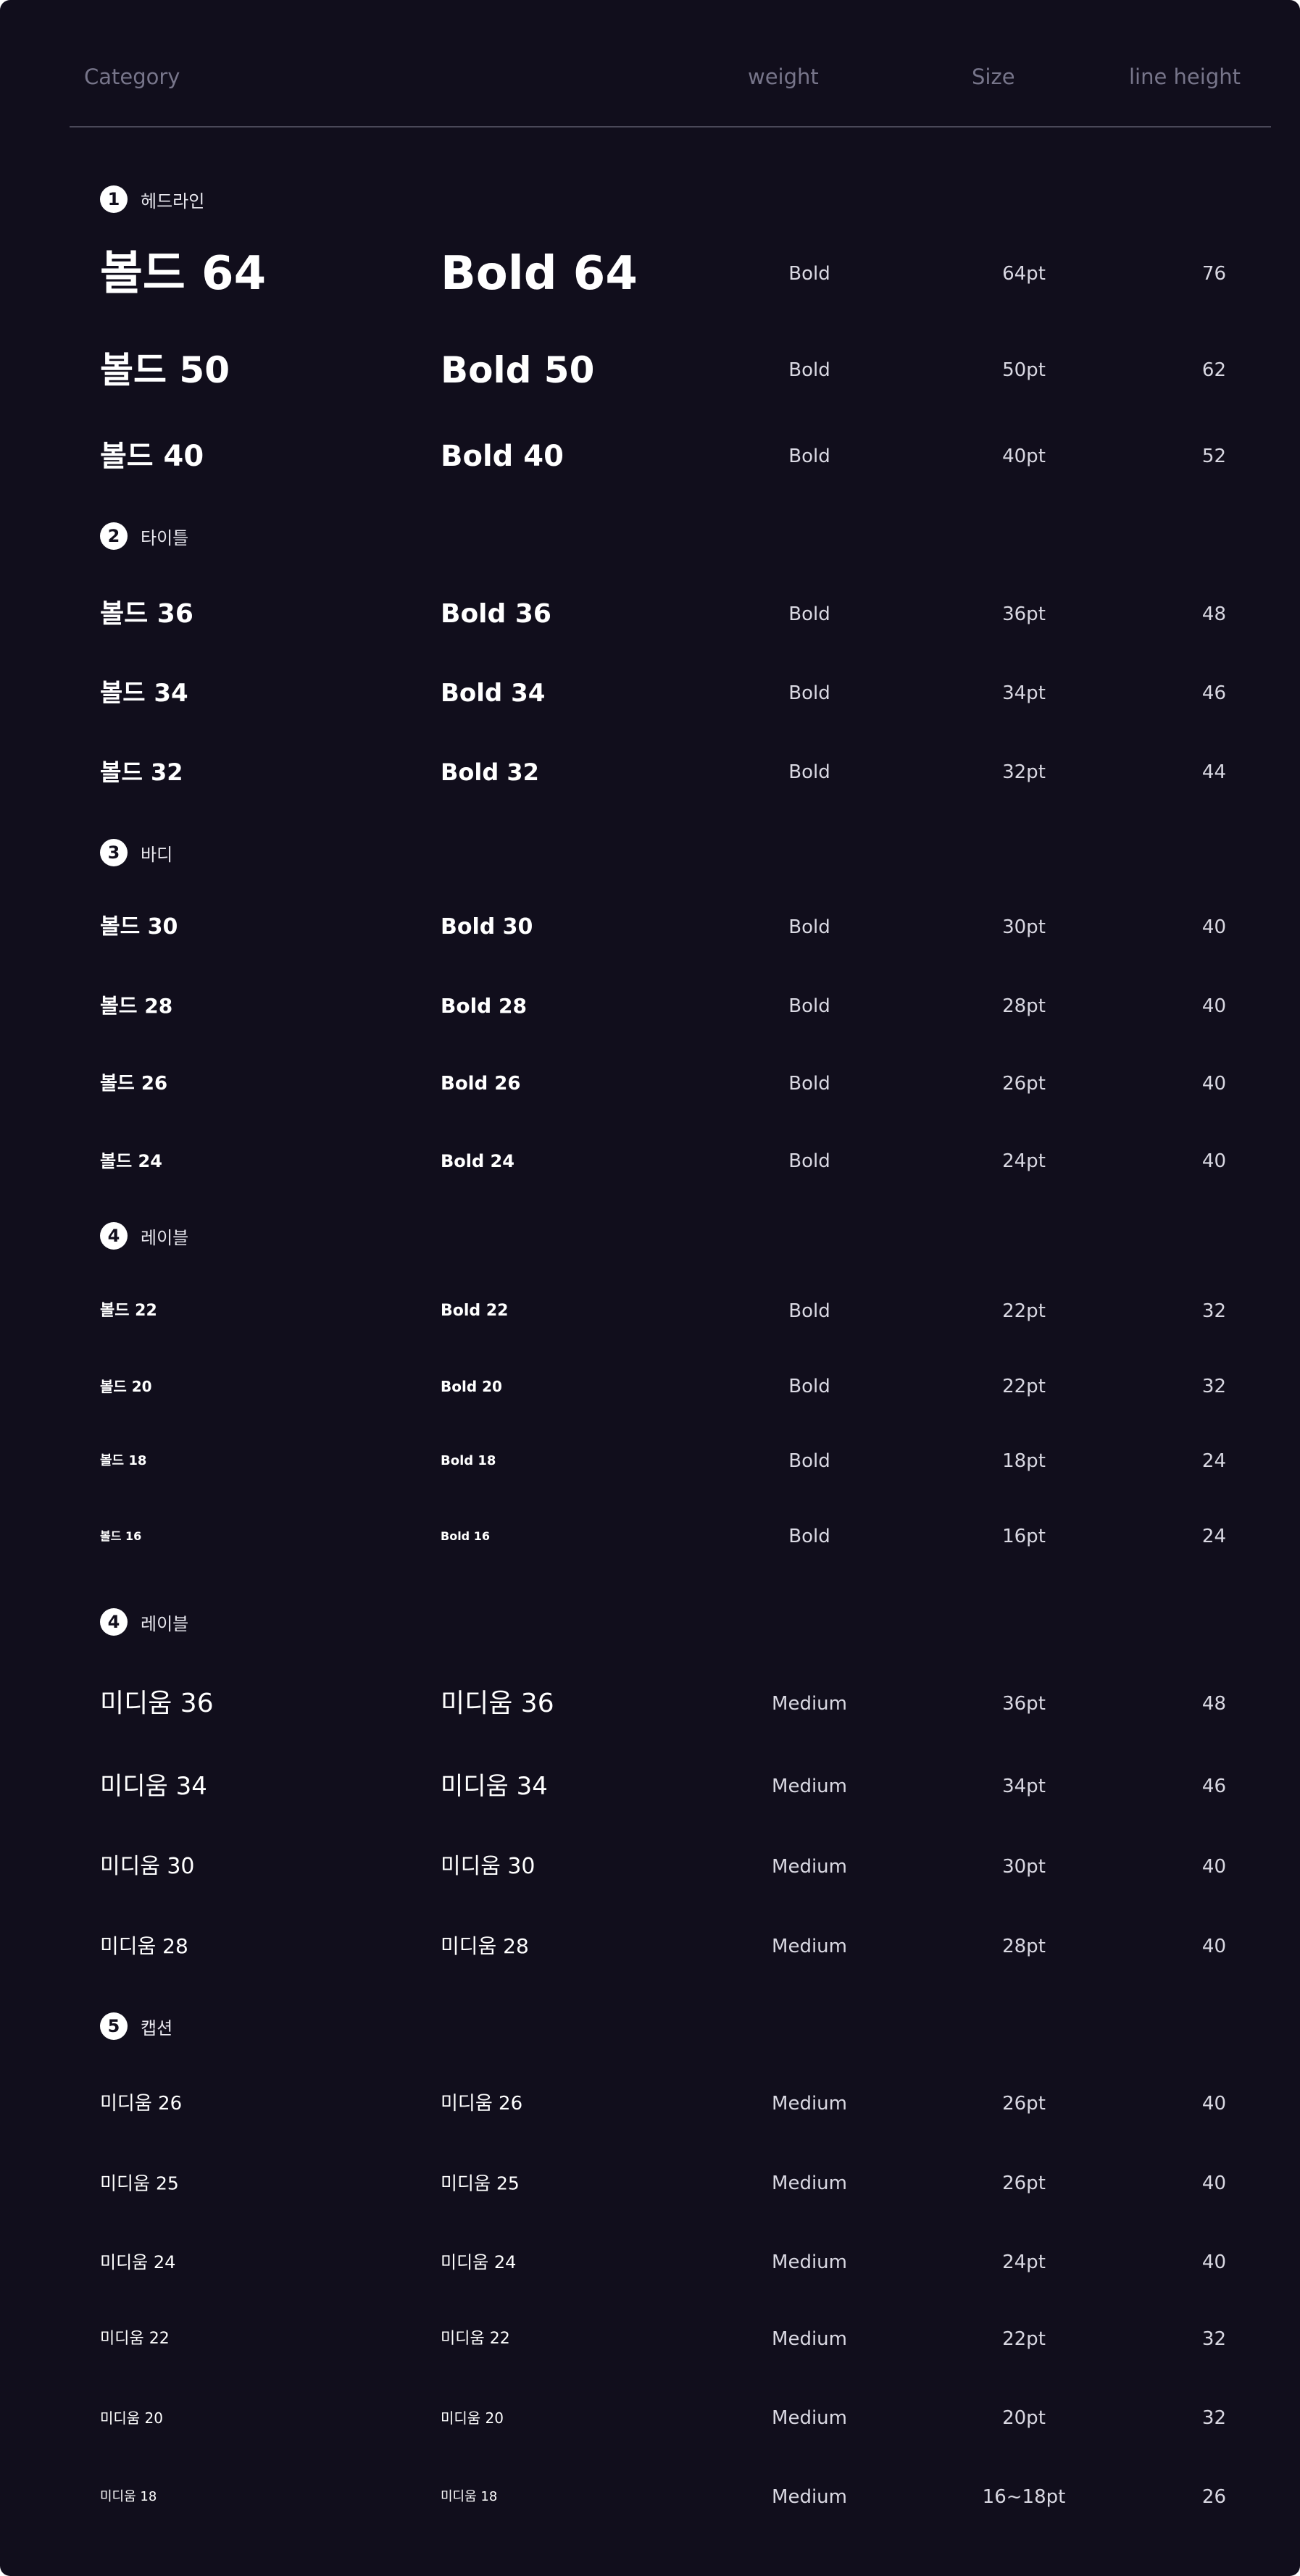  What do you see at coordinates (518, 370) in the screenshot?
I see `sample-english: Bold 50` at bounding box center [518, 370].